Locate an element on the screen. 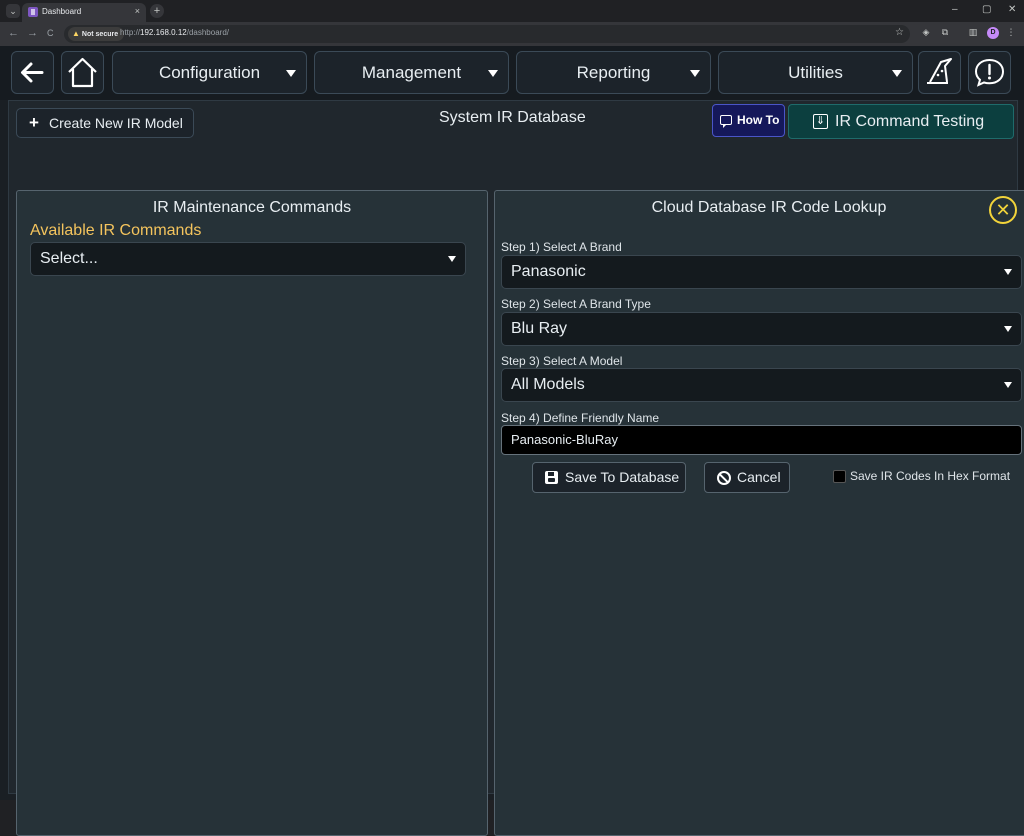  menu-management-label: Management is located at coordinates (411, 72).